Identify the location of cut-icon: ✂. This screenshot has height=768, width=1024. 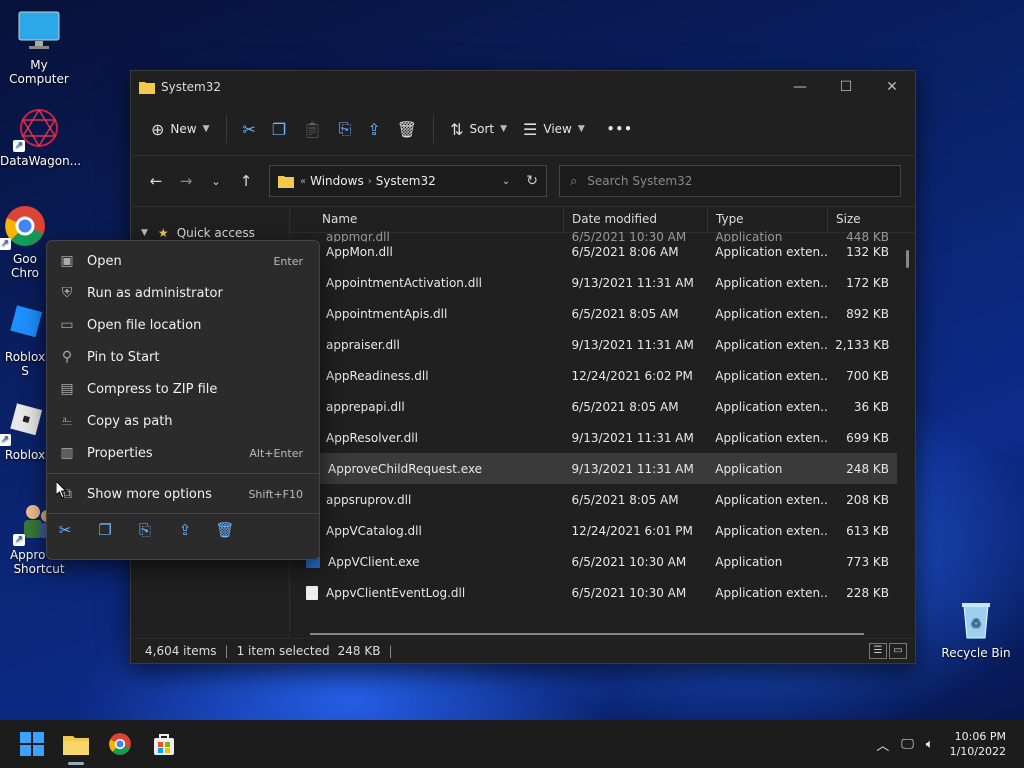
(65, 530).